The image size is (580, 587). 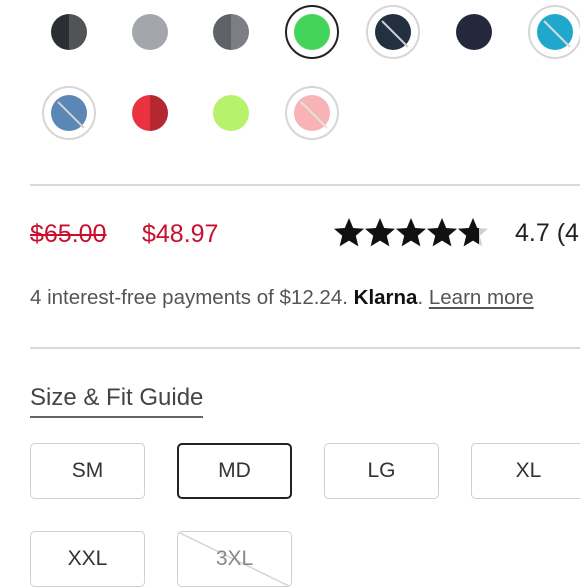 I want to click on color-swatch-5-unavailable, so click(x=393, y=32).